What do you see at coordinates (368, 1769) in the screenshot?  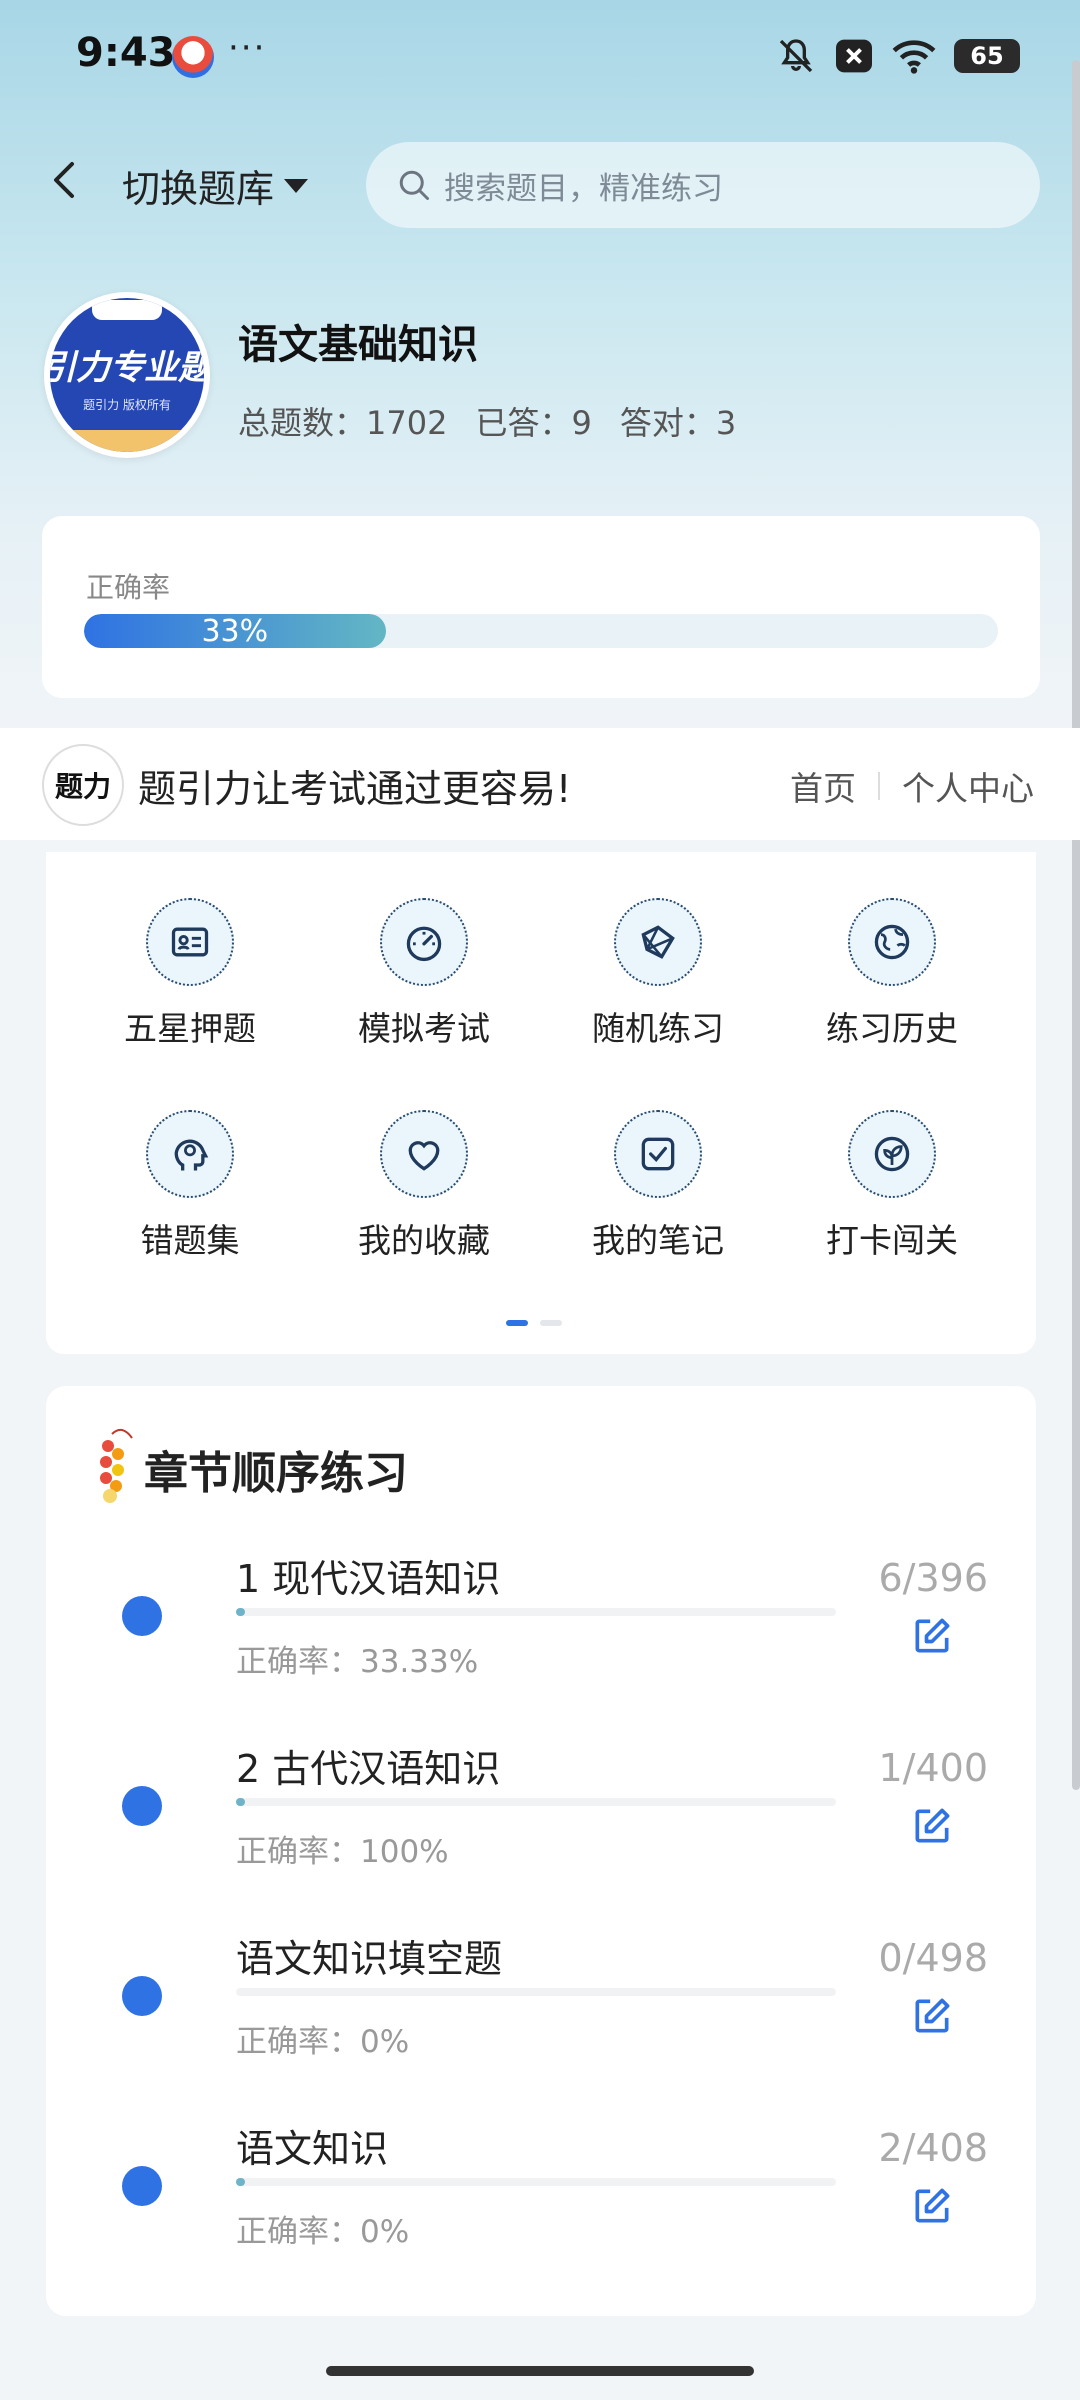 I see `chapter-name: 2 古代汉语知识` at bounding box center [368, 1769].